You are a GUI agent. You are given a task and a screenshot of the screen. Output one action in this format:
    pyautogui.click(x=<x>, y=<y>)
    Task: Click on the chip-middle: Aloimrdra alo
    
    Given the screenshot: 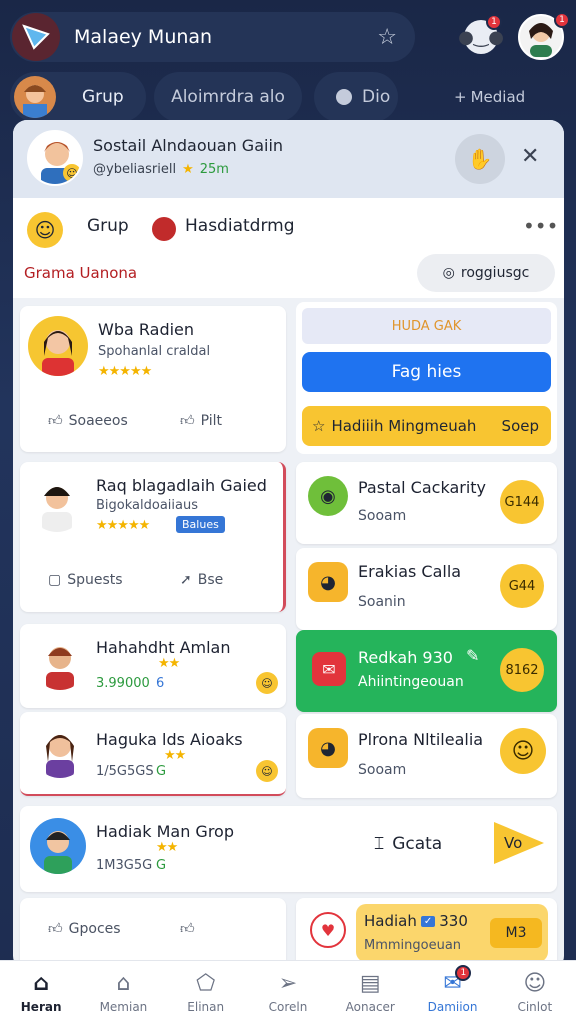 What is the action you would take?
    pyautogui.click(x=228, y=97)
    